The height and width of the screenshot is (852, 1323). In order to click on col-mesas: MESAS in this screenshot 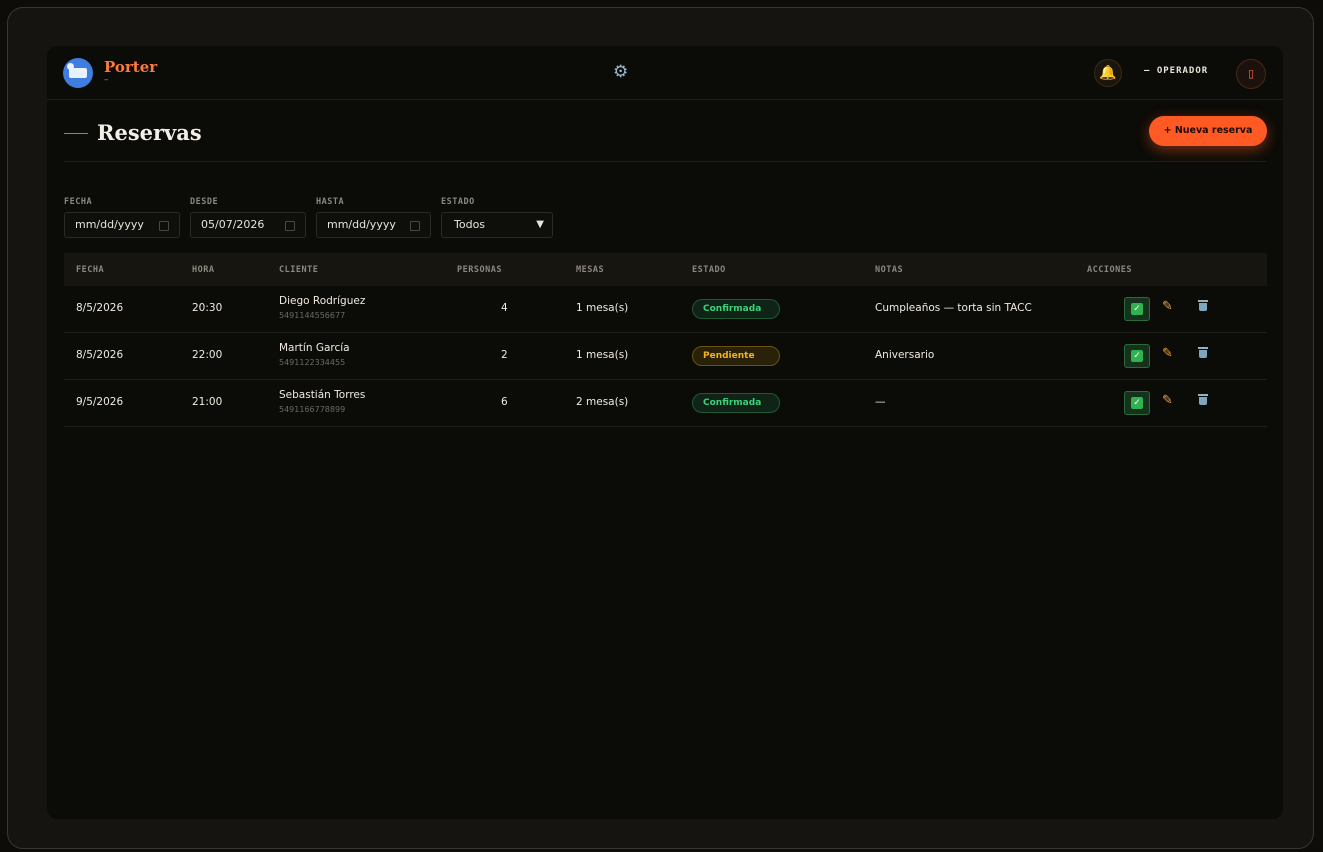, I will do `click(590, 270)`.